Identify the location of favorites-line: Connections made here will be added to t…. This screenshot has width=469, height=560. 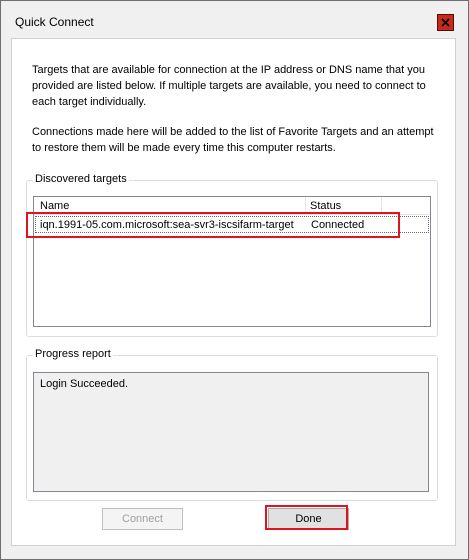
(233, 132).